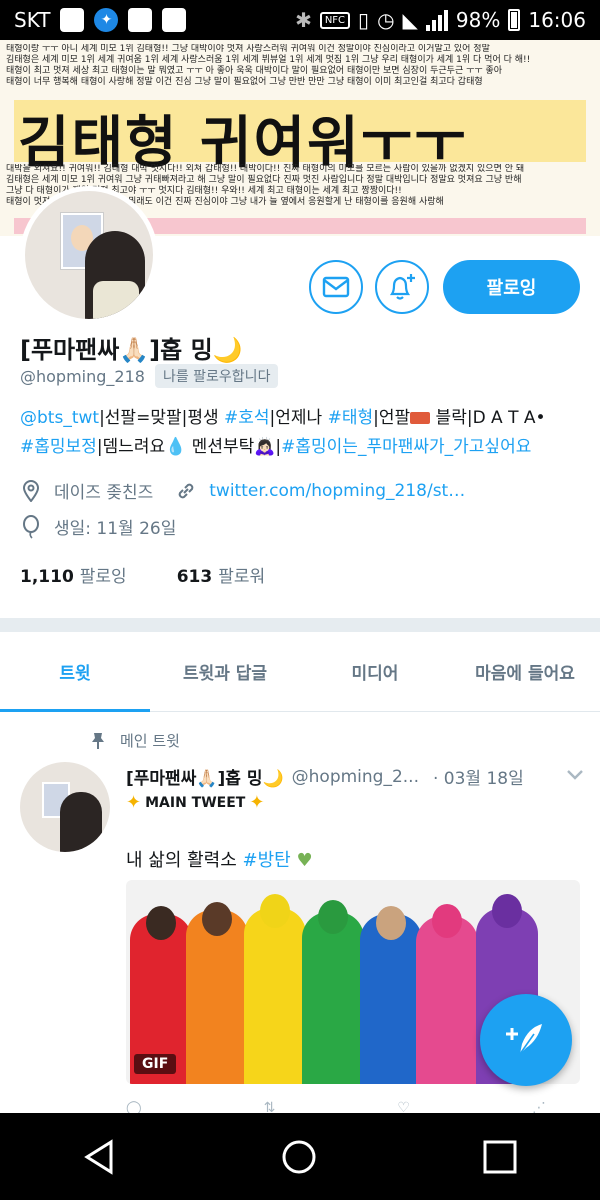 This screenshot has height=1200, width=600. What do you see at coordinates (32, 20) in the screenshot?
I see `carrier-label: SKT` at bounding box center [32, 20].